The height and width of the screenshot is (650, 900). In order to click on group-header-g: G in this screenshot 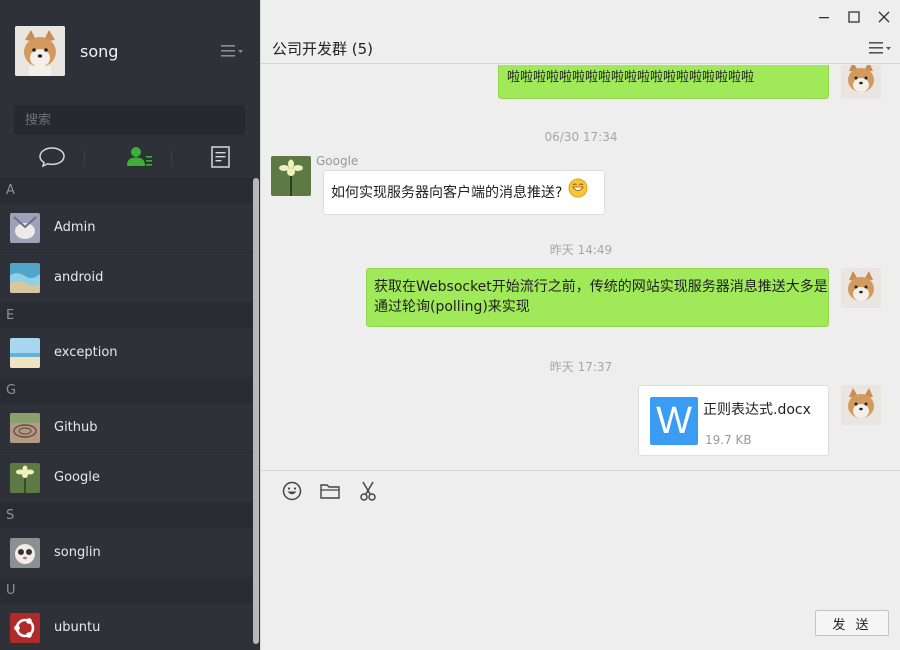, I will do `click(126, 390)`.